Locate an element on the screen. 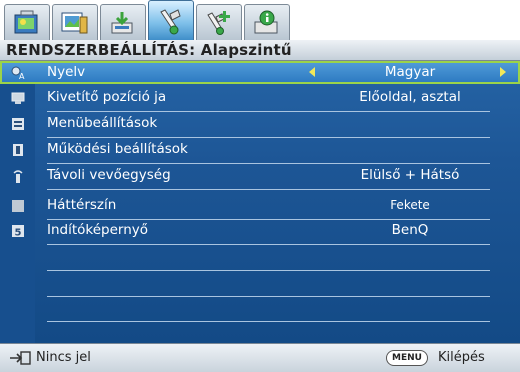 The image size is (520, 372). svg-text: 5 is located at coordinates (18, 233).